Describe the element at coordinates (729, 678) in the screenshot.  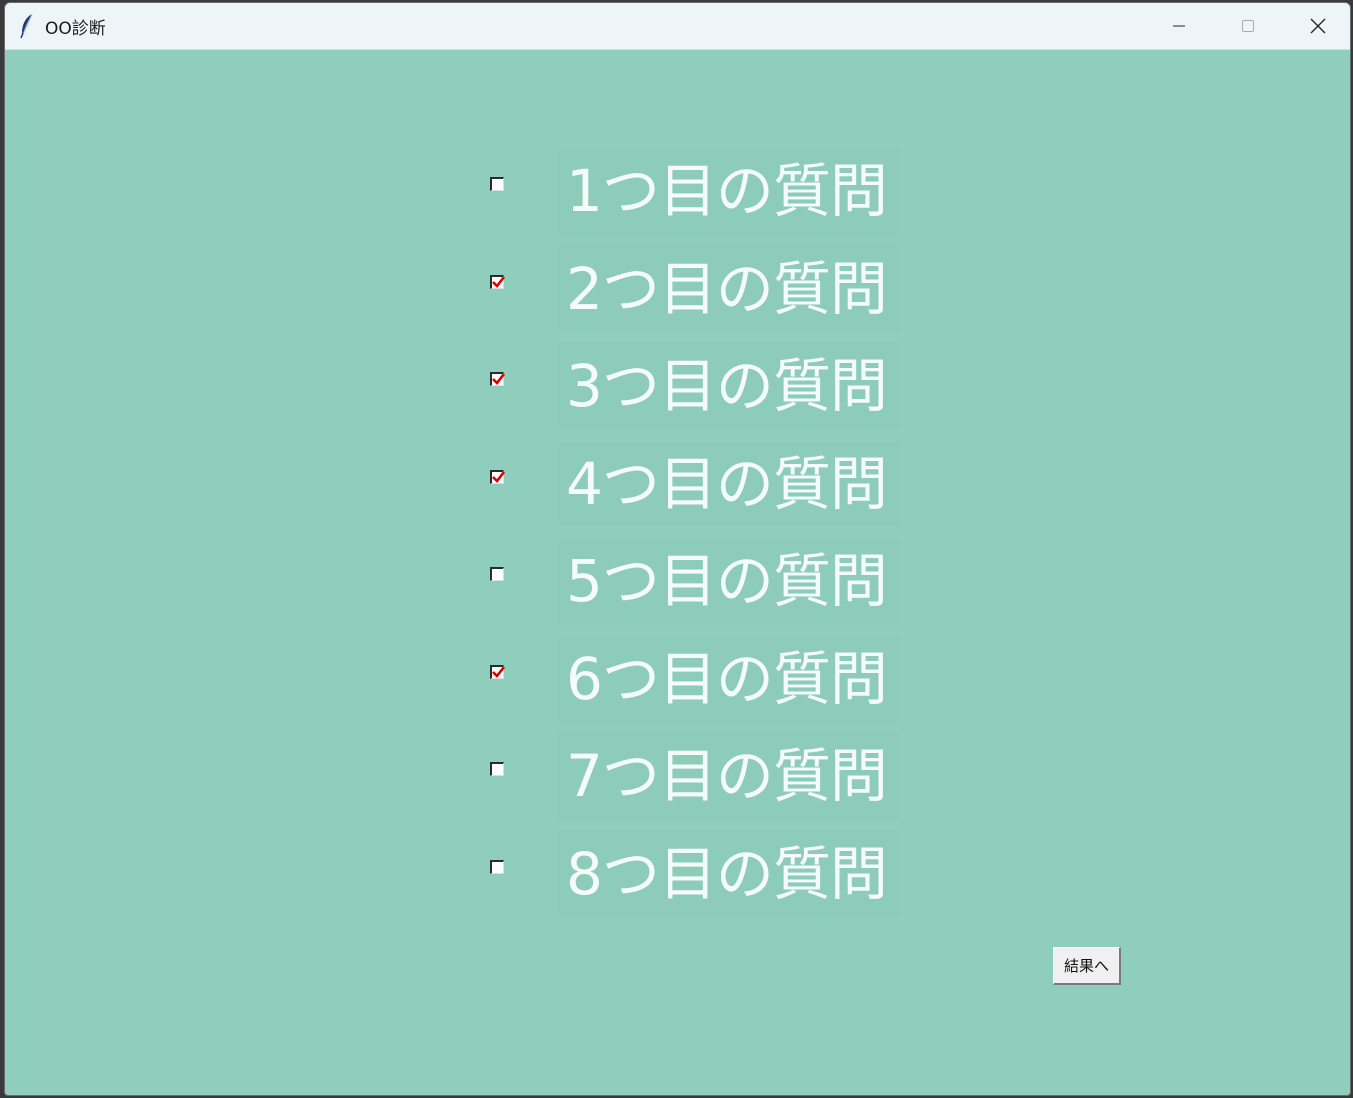
I see `question-label: 6つ目の質問` at that location.